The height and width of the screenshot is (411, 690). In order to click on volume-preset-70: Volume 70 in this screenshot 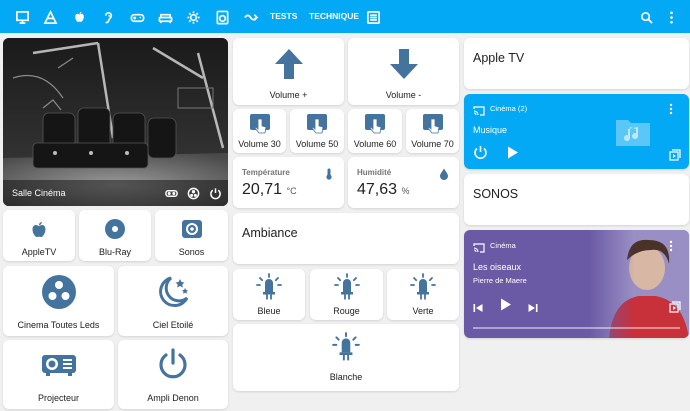, I will do `click(432, 131)`.